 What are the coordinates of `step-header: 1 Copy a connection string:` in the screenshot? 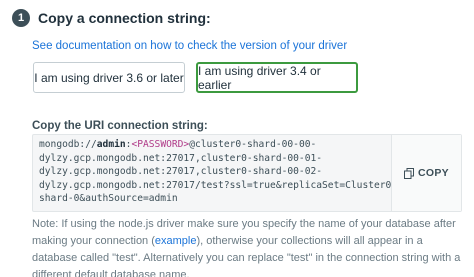 It's located at (111, 18).